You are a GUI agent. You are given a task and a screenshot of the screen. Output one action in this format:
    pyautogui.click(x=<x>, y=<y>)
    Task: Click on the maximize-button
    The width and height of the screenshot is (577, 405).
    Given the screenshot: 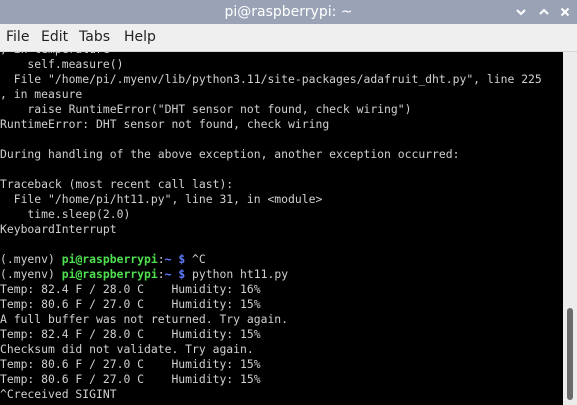 What is the action you would take?
    pyautogui.click(x=544, y=12)
    